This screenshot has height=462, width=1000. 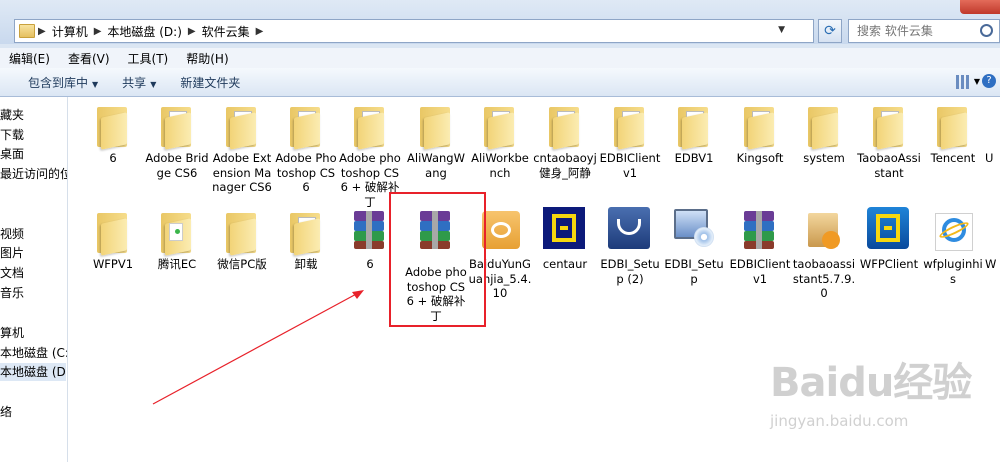 What do you see at coordinates (177, 140) in the screenshot?
I see `file-item: Adobe Bridge CS6` at bounding box center [177, 140].